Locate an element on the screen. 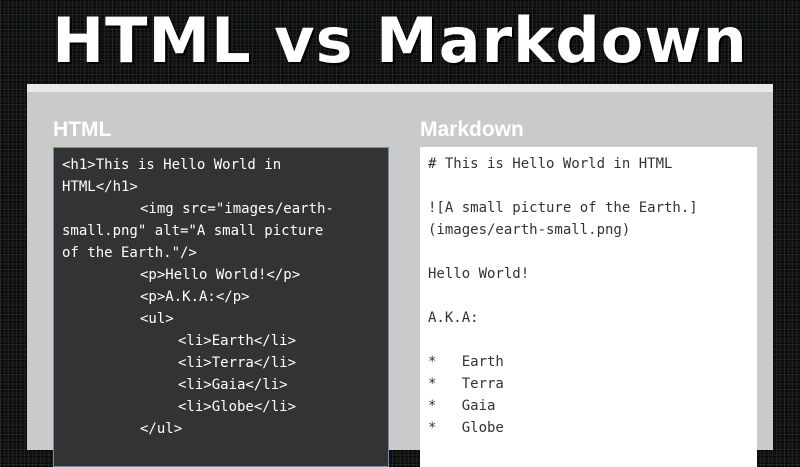  code-line: <li>Globe</li> is located at coordinates (237, 407).